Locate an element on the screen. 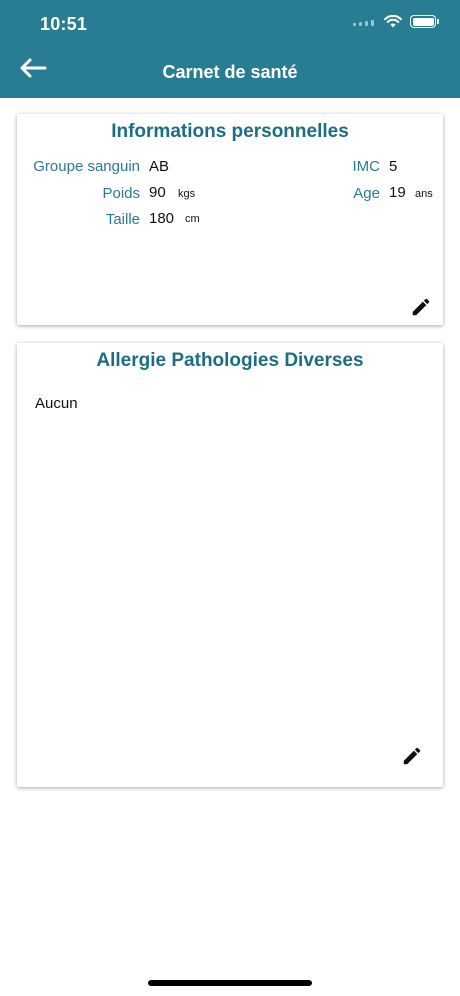 The width and height of the screenshot is (460, 996). wifi-icon is located at coordinates (393, 21).